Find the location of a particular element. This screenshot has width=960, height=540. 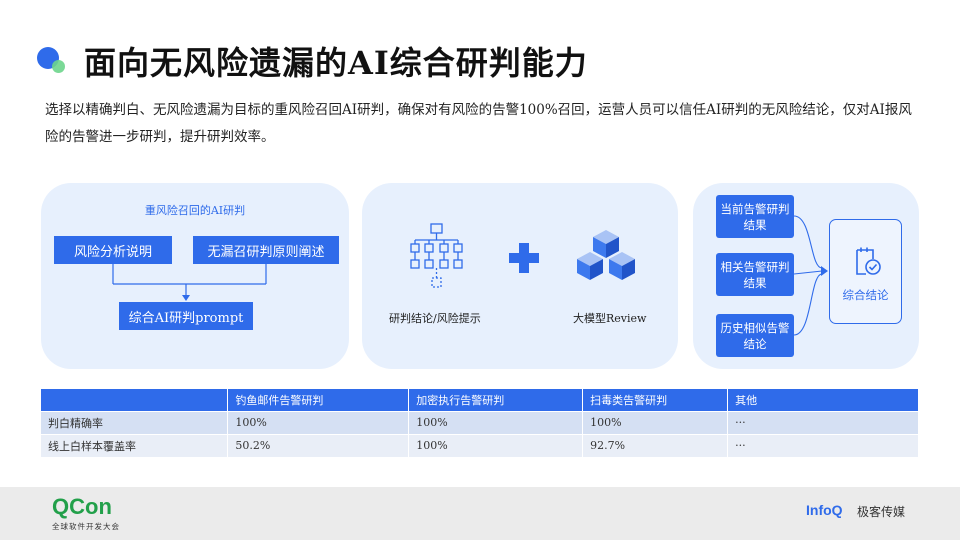

table-cell: 判白精确率 is located at coordinates (135, 422).